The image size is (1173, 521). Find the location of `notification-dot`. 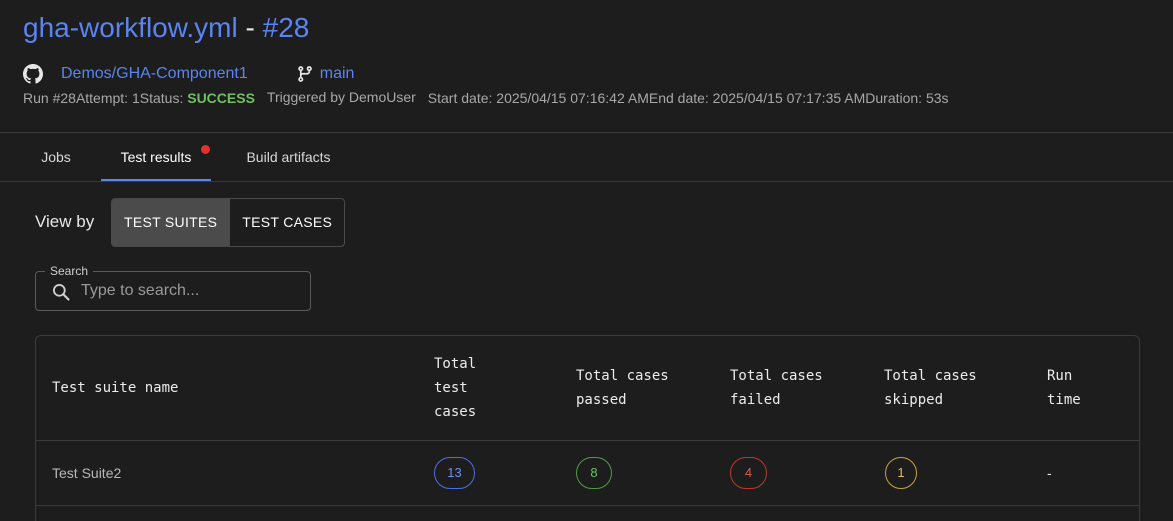

notification-dot is located at coordinates (205, 149).